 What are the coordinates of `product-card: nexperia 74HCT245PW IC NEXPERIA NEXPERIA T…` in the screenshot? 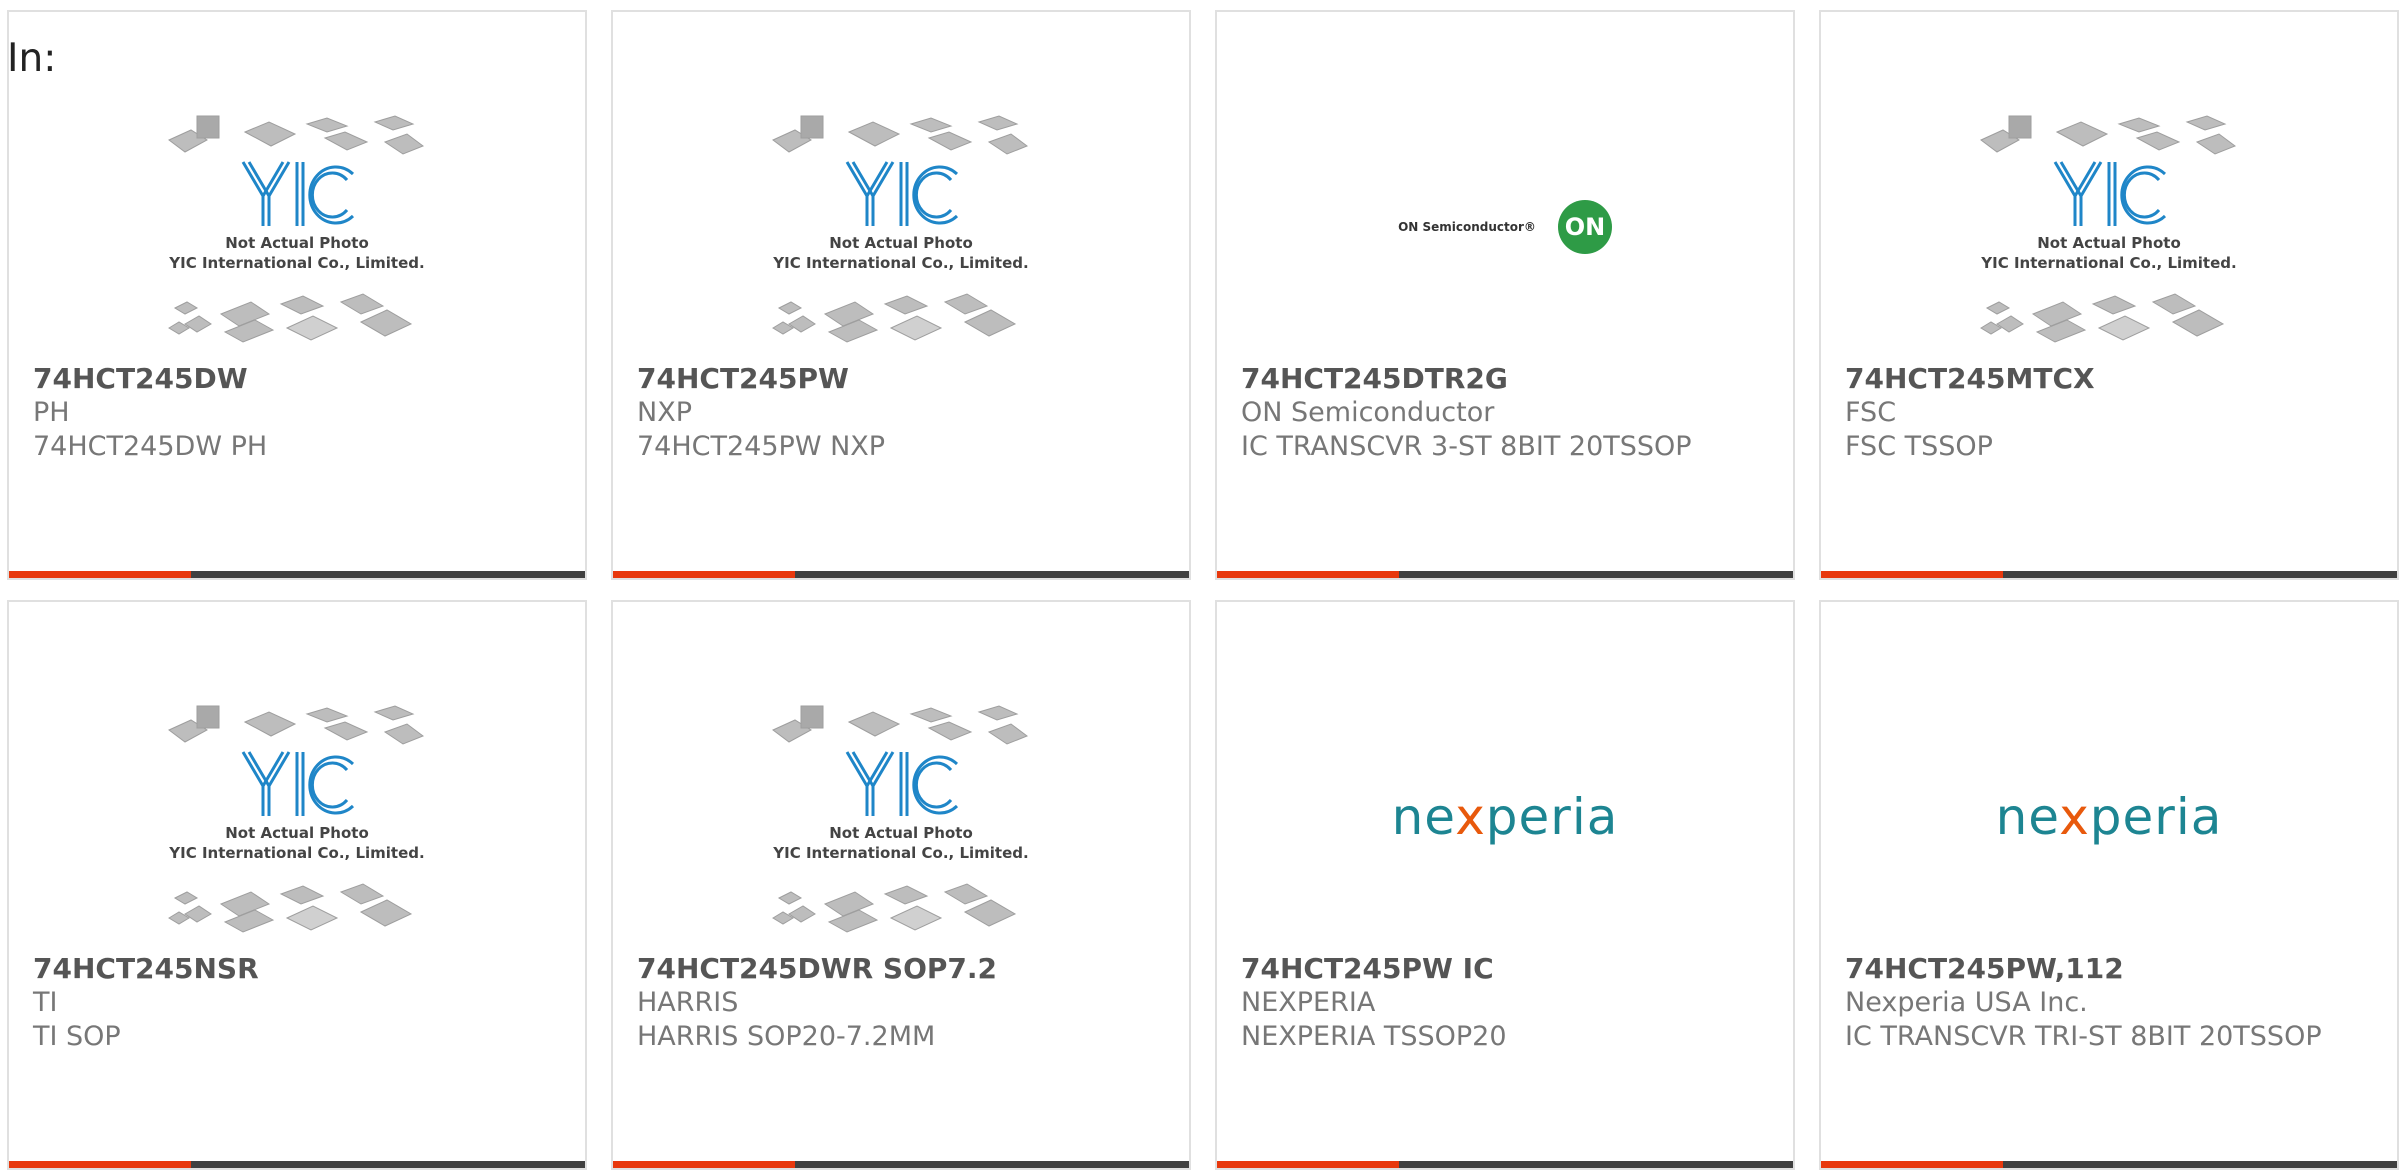 It's located at (1505, 885).